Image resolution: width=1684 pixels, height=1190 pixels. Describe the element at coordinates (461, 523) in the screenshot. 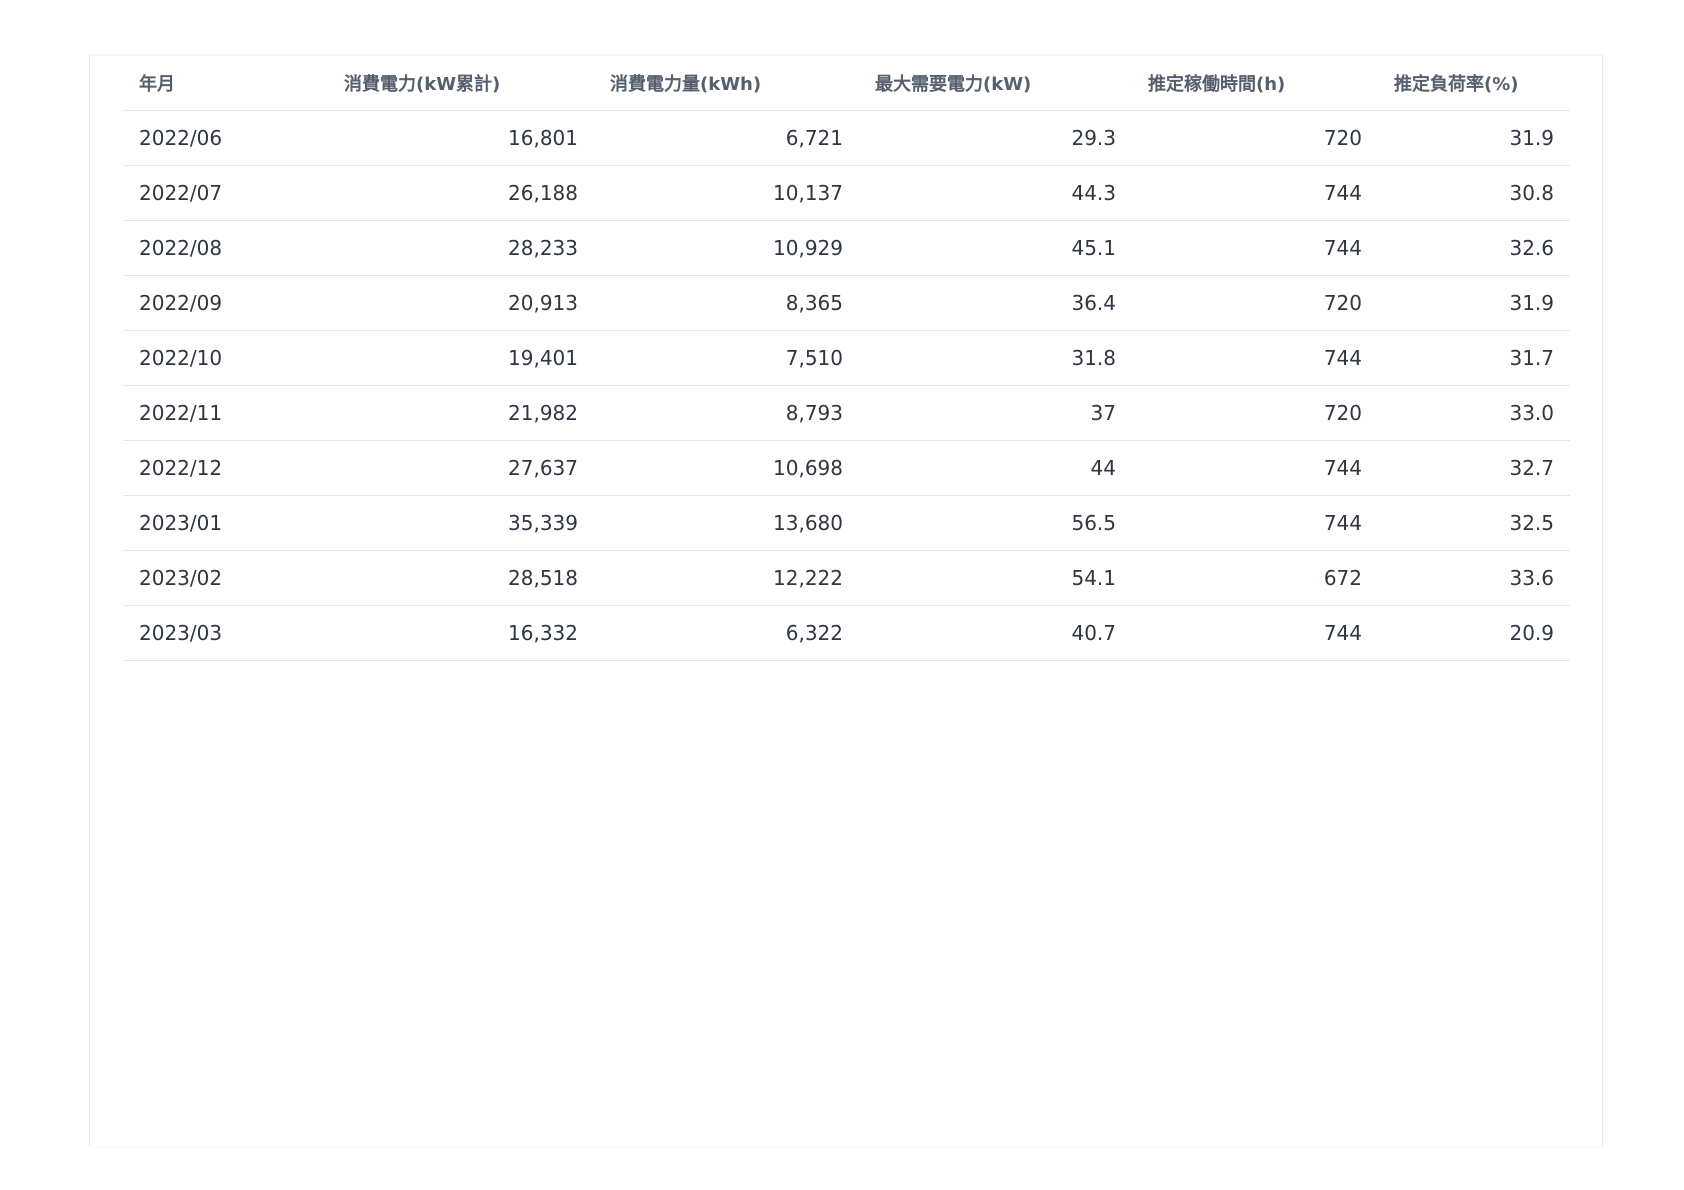

I see `cell-power-cumulative: 35,339` at that location.